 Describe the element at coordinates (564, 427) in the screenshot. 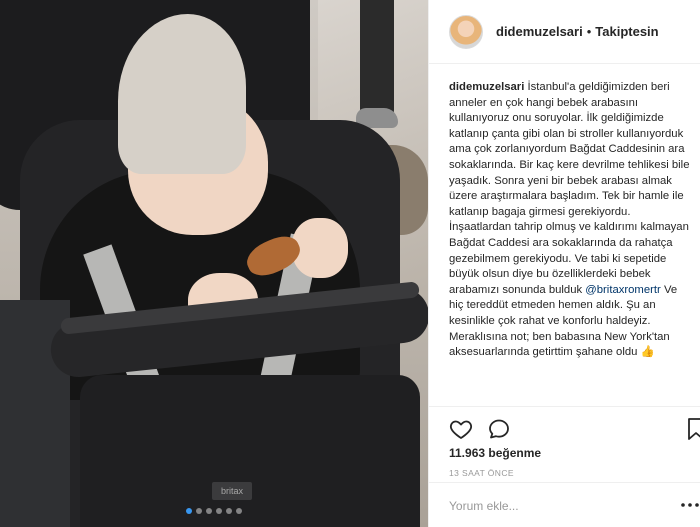

I see `post-actions` at that location.